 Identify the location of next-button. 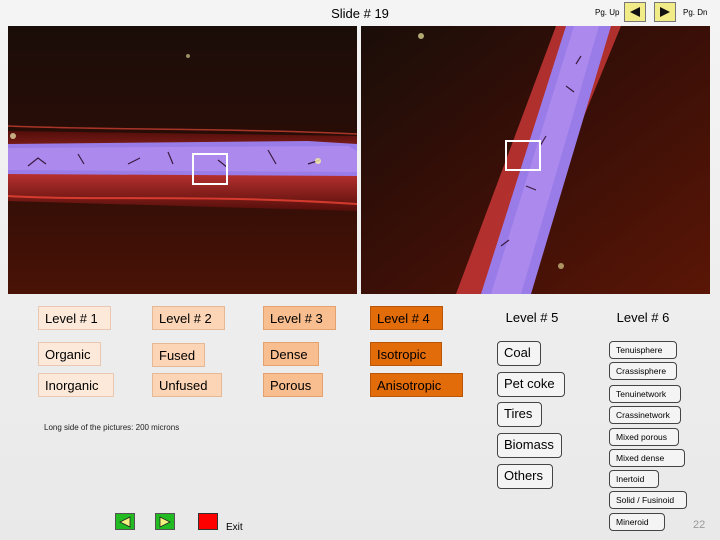
(165, 521).